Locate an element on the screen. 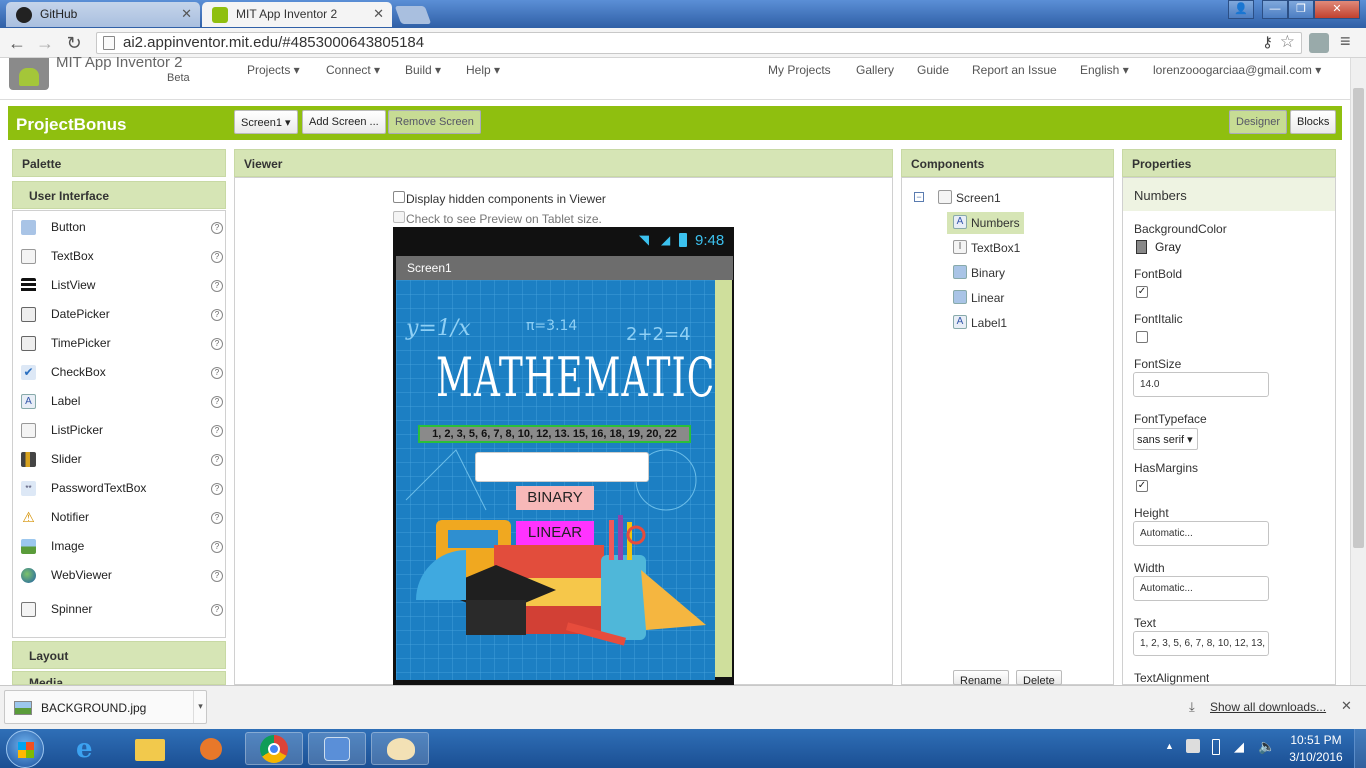 This screenshot has height=768, width=1366. remove-screen-button: Remove Screen is located at coordinates (434, 122).